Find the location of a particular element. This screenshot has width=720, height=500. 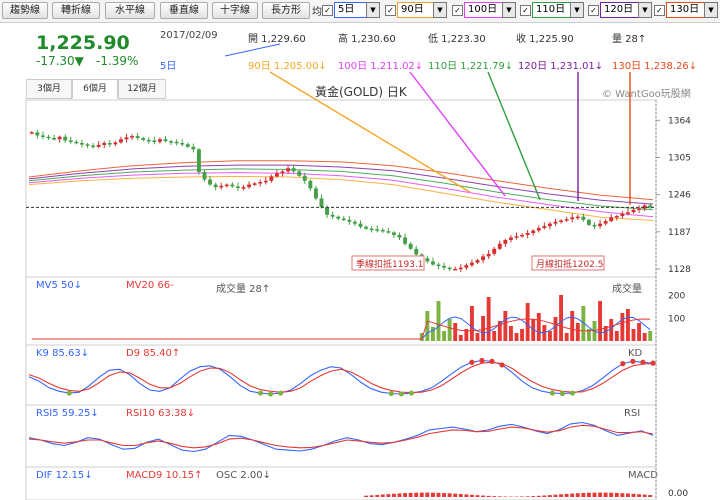

y-tick-label: 1305 is located at coordinates (679, 159).